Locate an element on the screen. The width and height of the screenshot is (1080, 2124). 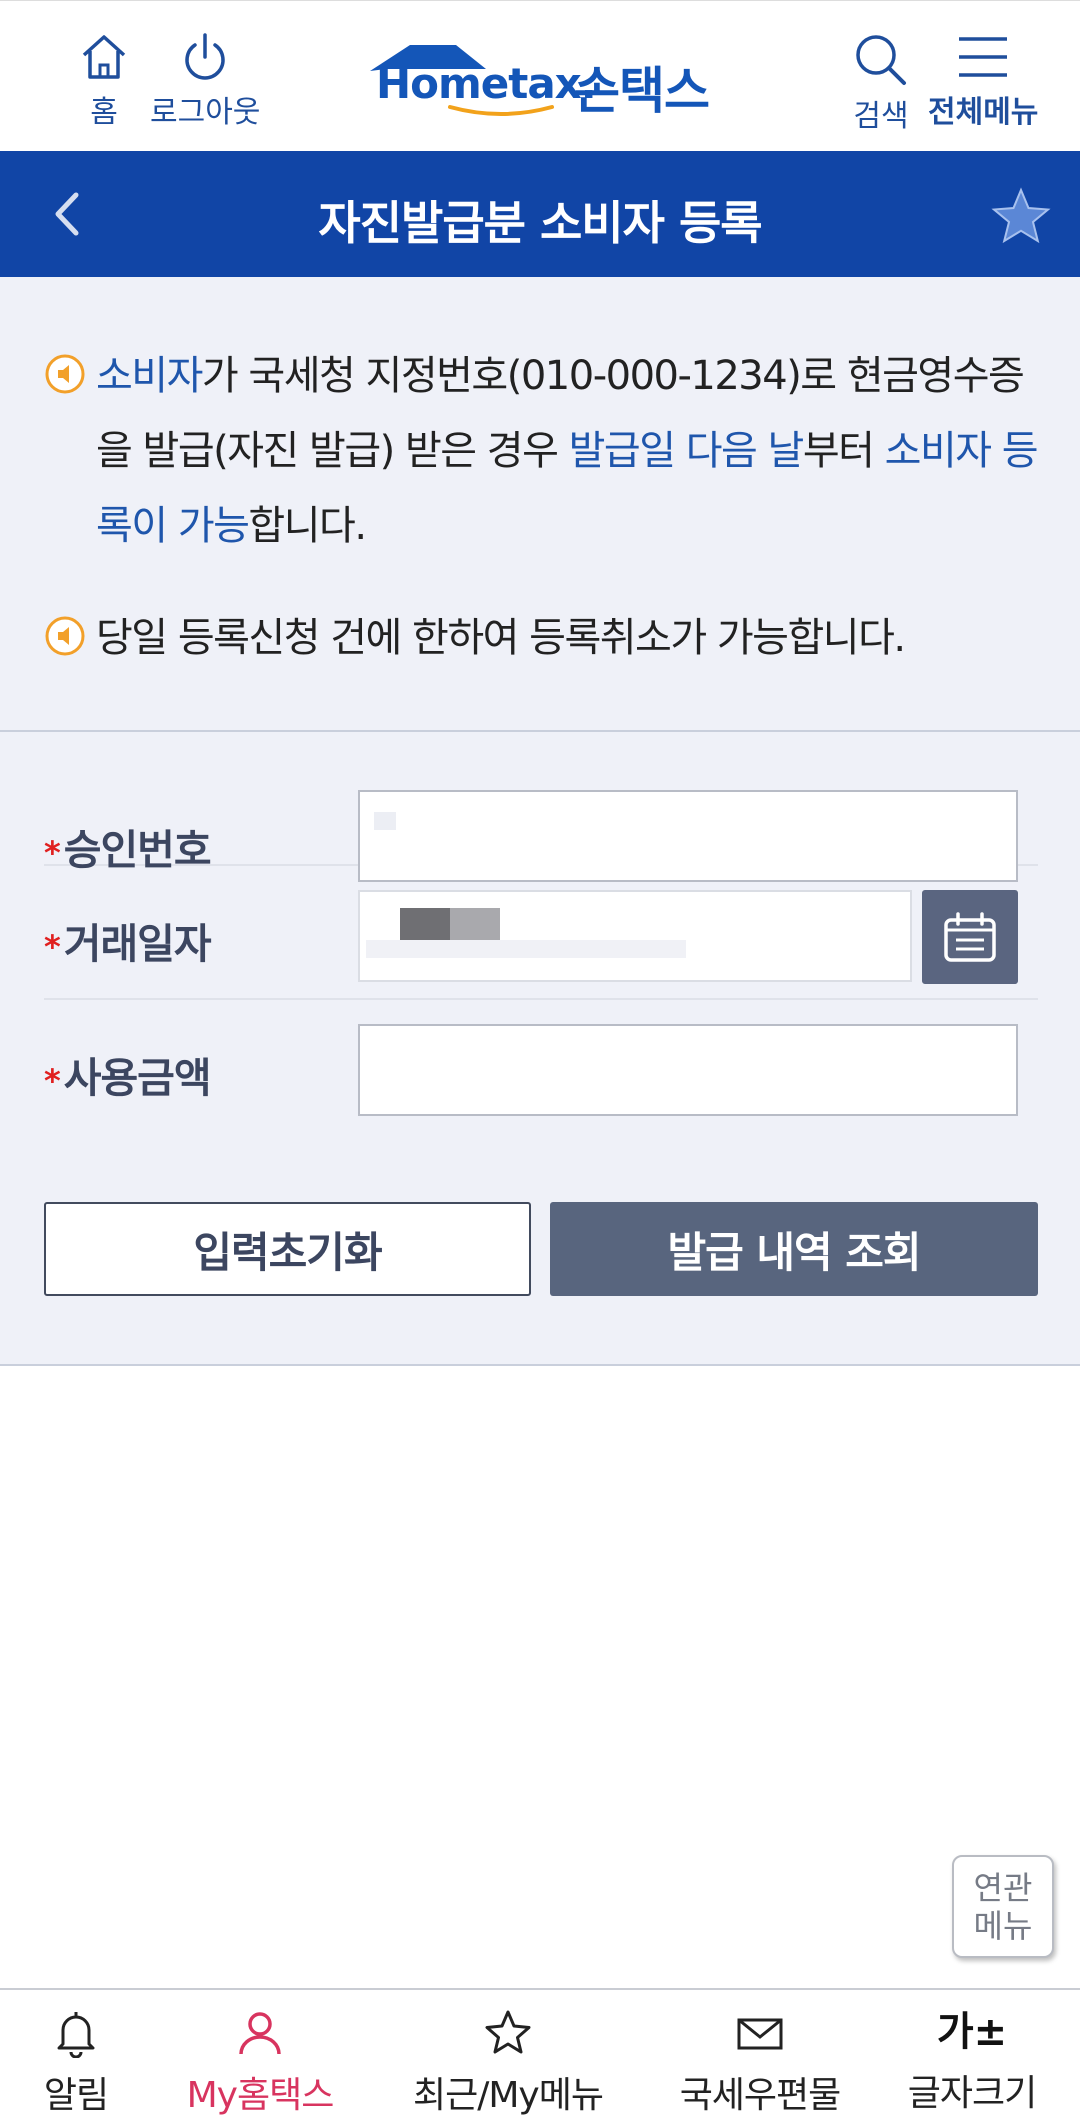
logout-button: 로그아웃 is located at coordinates (205, 81).